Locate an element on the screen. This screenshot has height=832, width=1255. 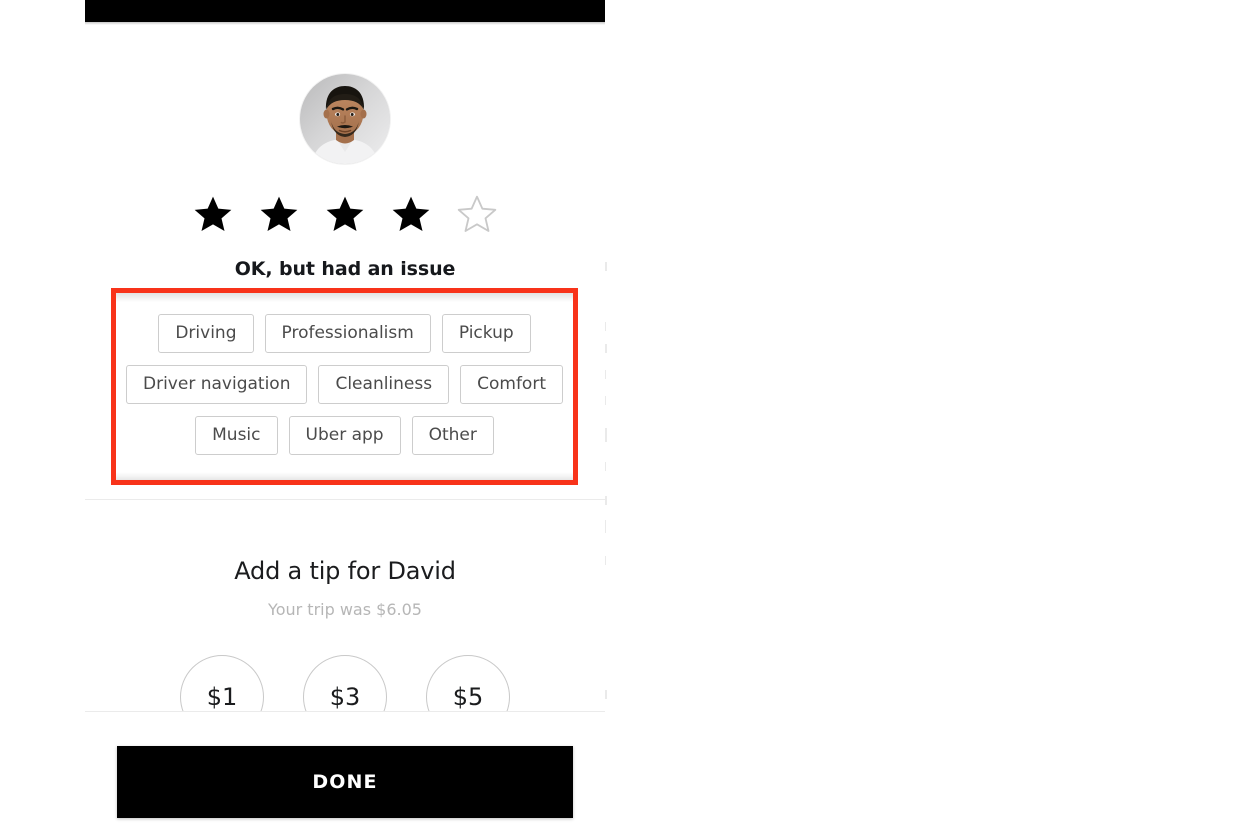
star-rating is located at coordinates (345, 214).